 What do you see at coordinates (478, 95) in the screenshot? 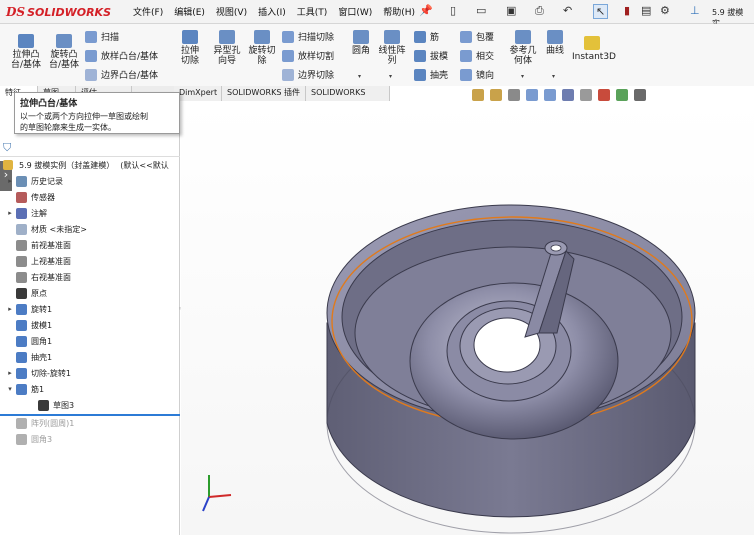
I see `zoom-to-fit-icon` at bounding box center [478, 95].